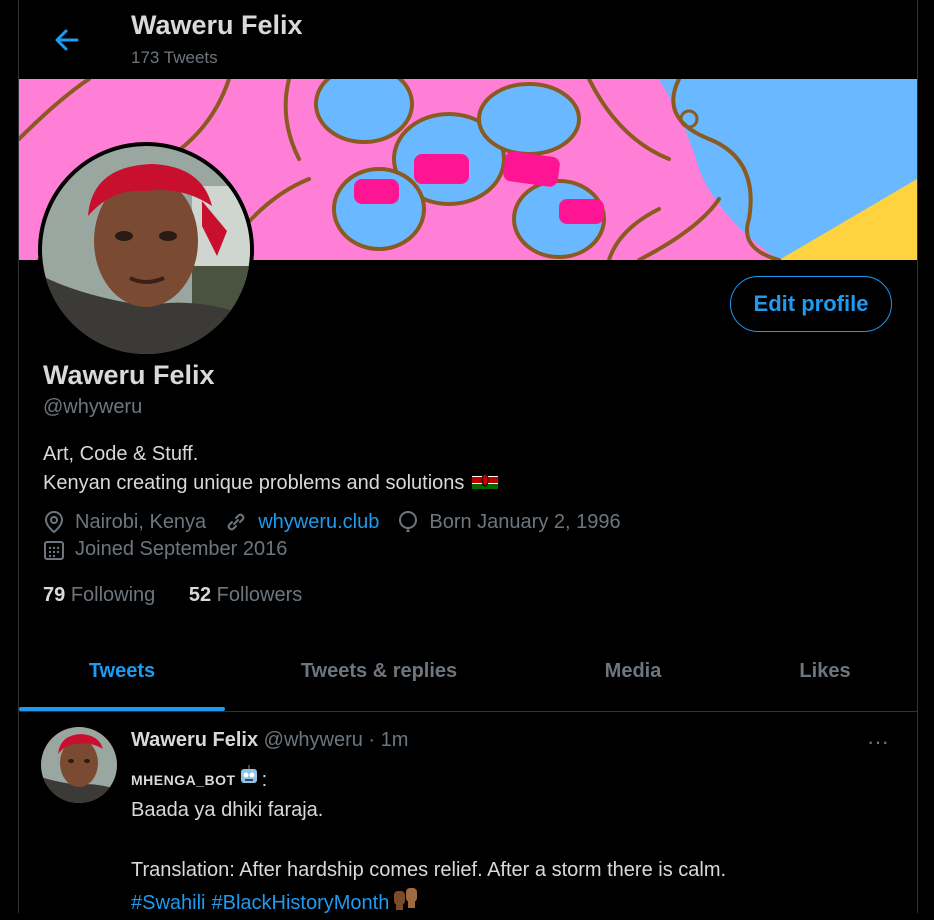  I want to click on following-count: 79, so click(54, 595).